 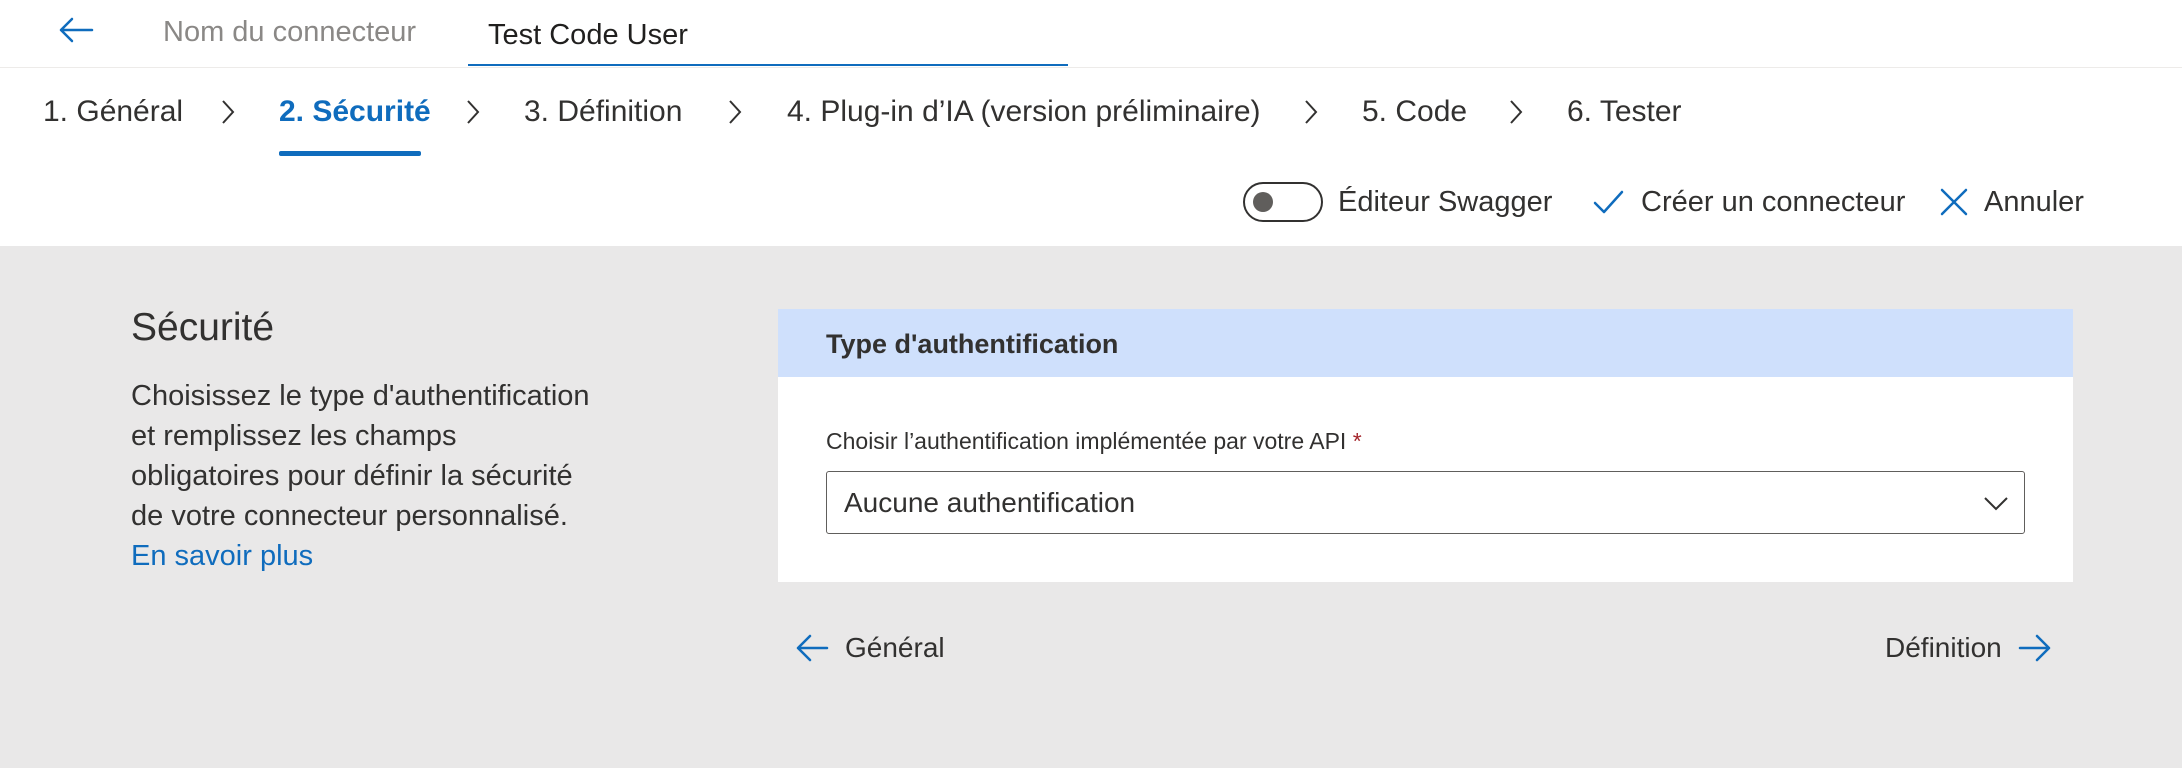 I want to click on next-step-label: Définition, so click(x=1943, y=647).